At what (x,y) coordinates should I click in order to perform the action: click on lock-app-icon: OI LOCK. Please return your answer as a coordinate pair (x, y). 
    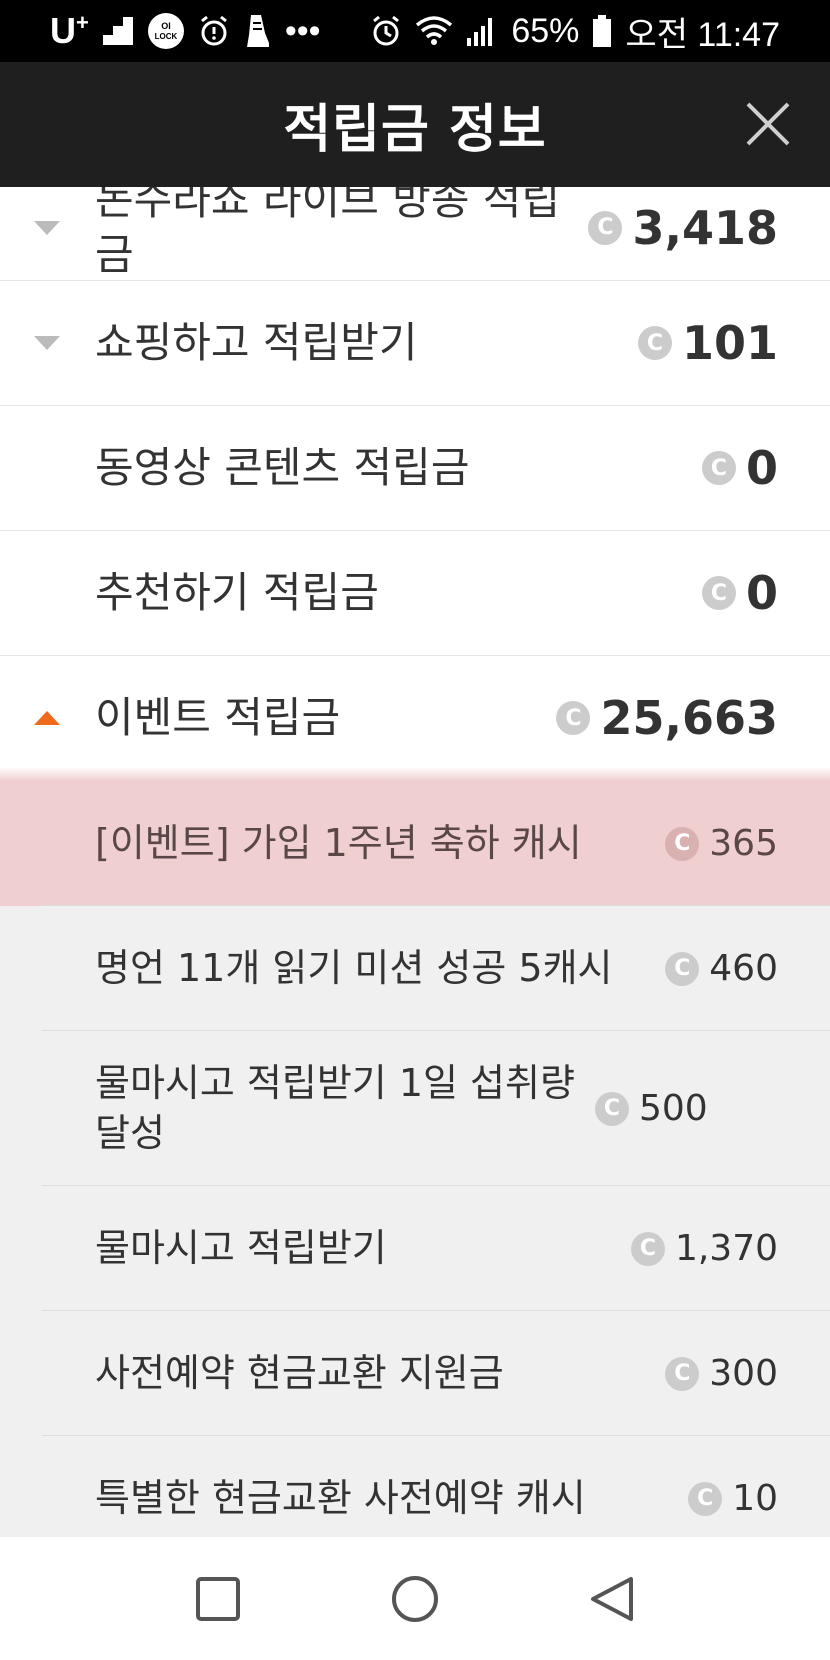
    Looking at the image, I should click on (166, 31).